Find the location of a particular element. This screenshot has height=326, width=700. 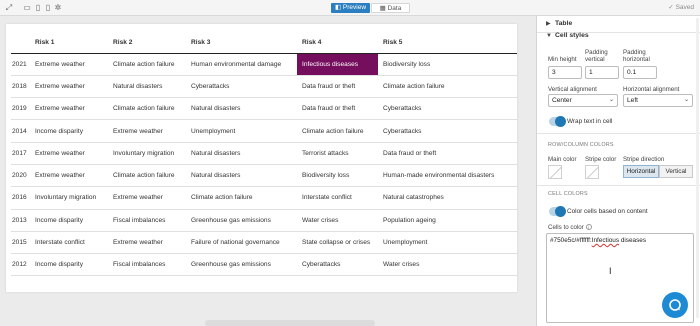

cells-to-color-heading: Cells to color i is located at coordinates (570, 227).